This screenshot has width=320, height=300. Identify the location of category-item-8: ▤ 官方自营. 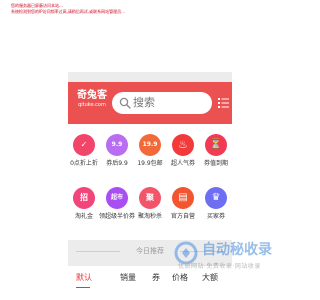
(183, 207).